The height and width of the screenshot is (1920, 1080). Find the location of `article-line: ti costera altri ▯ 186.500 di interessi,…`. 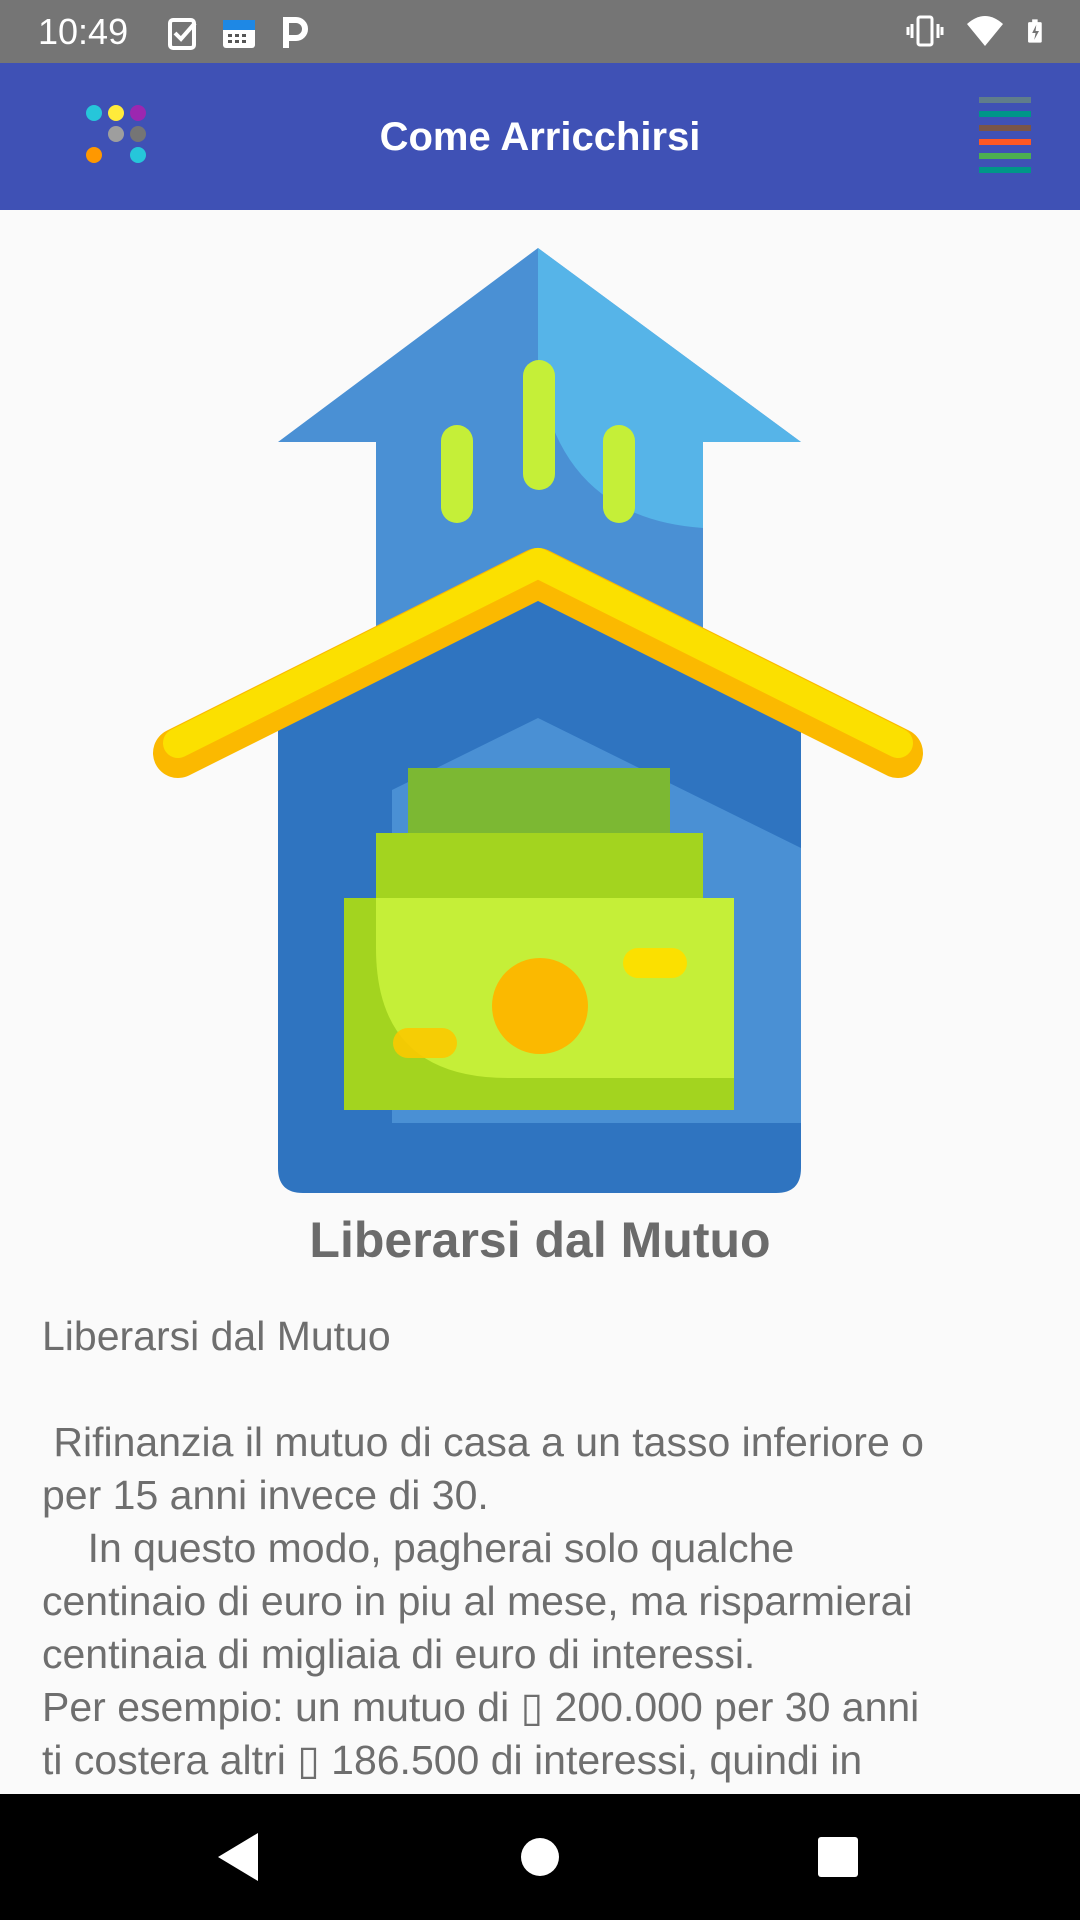

article-line: ti costera altri ▯ 186.500 di interessi,… is located at coordinates (452, 1760).